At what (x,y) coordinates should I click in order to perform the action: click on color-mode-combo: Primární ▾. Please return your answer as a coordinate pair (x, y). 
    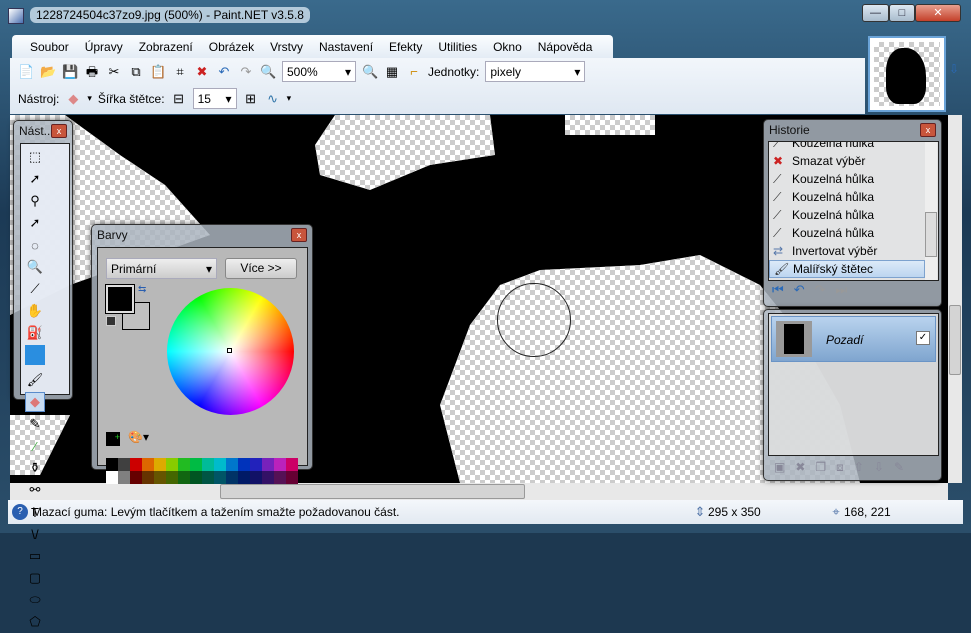
    Looking at the image, I should click on (161, 268).